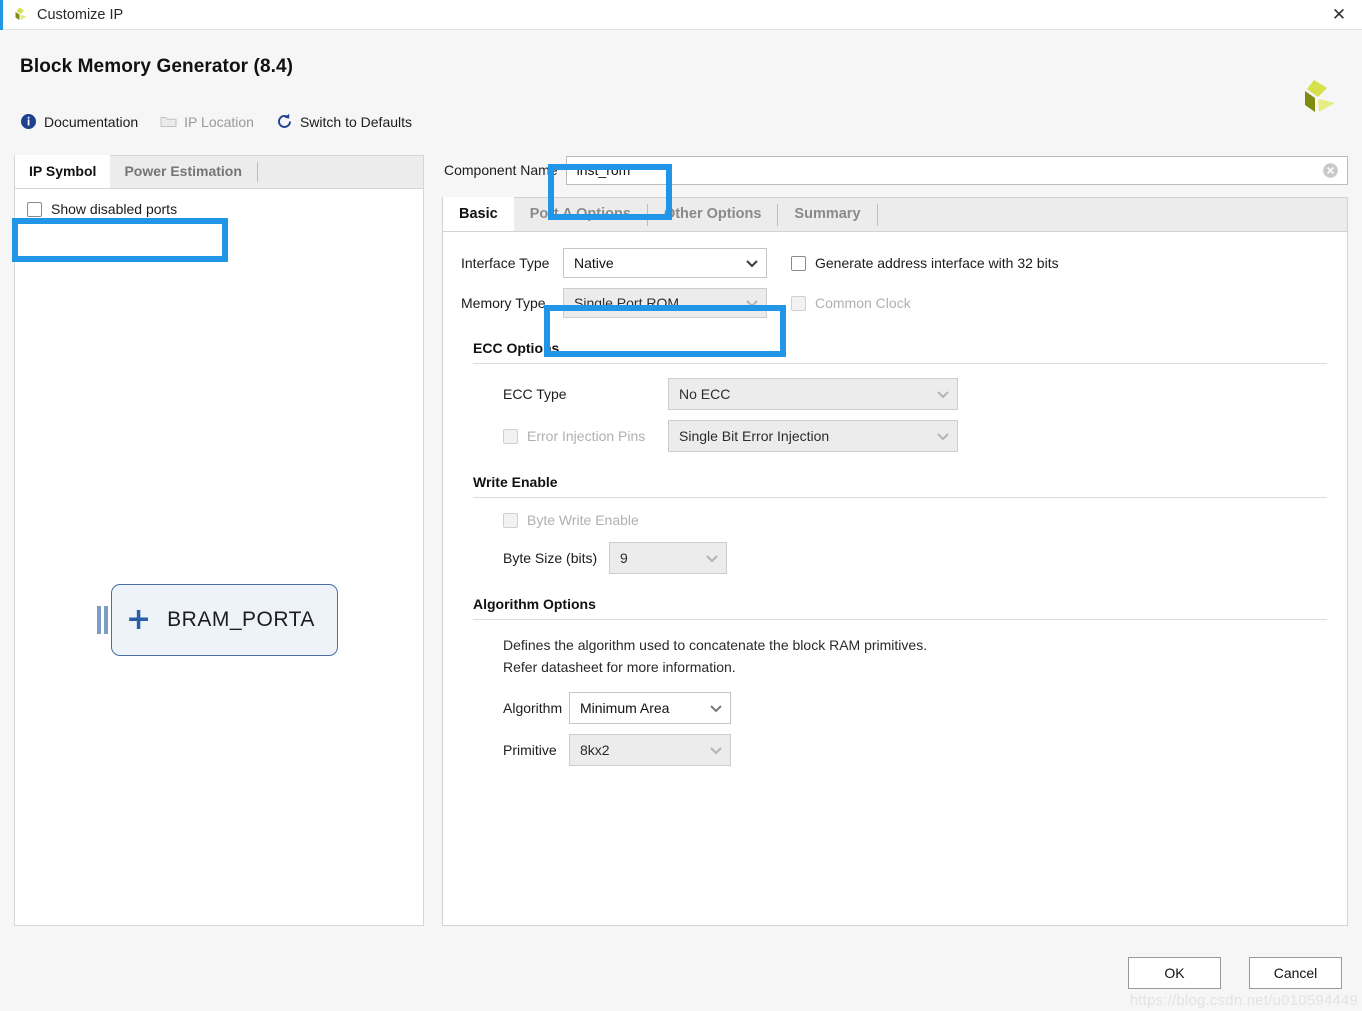 This screenshot has height=1011, width=1362. Describe the element at coordinates (585, 436) in the screenshot. I see `error-injection-pins-checkbox: Error Injection Pins` at that location.